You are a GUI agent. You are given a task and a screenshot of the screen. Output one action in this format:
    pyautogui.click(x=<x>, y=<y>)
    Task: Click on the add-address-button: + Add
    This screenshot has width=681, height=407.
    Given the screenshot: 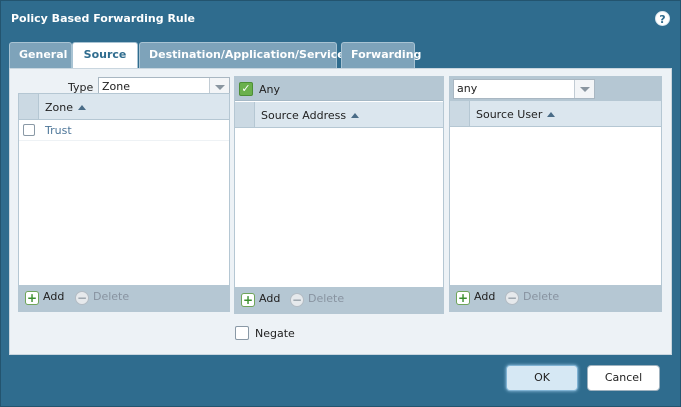 What is the action you would take?
    pyautogui.click(x=260, y=299)
    